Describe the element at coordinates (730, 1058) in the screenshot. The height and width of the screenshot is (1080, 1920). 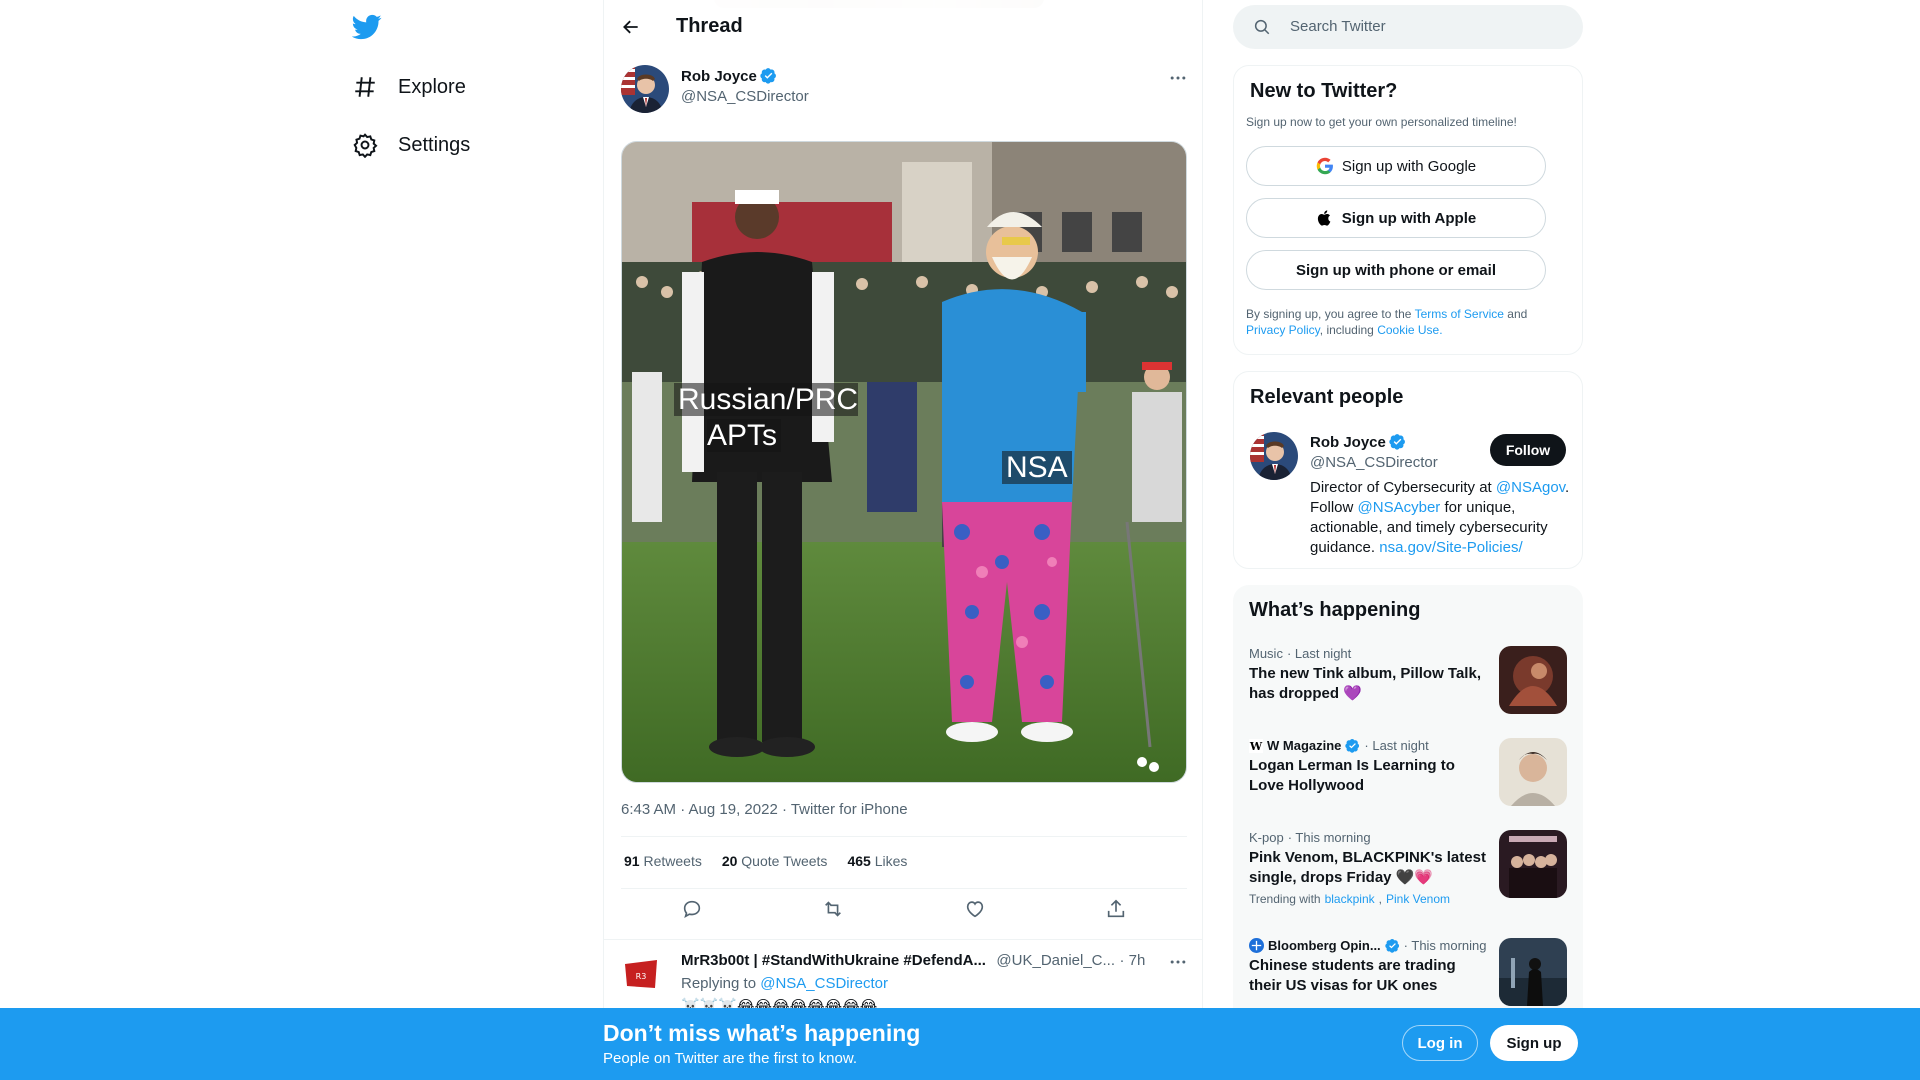
I see `bottom-bar-subtitle: People on Twitter are the first to know.` at that location.